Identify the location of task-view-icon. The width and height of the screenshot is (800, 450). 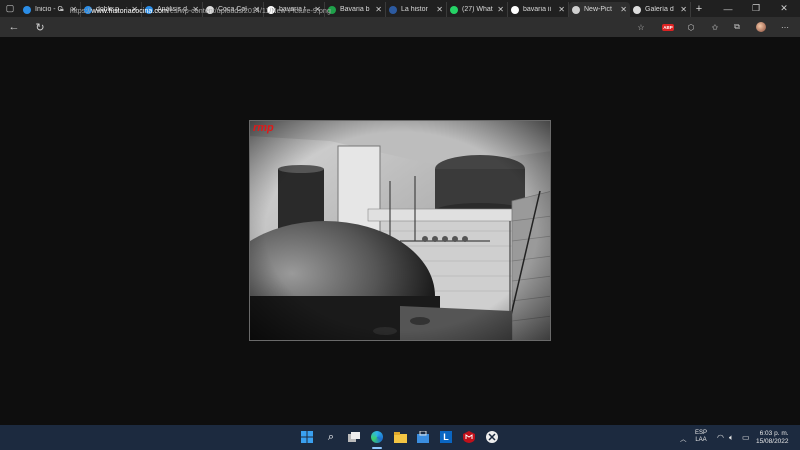
(354, 437).